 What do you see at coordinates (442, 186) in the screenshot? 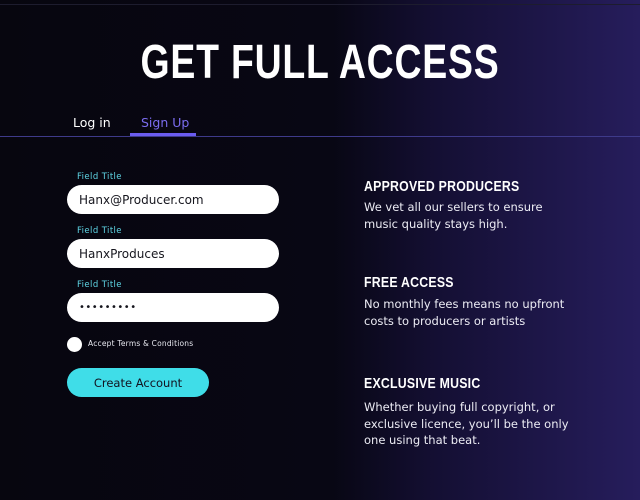
I see `feature-heading-approved-producers: APPROVED PRODUCERS` at bounding box center [442, 186].